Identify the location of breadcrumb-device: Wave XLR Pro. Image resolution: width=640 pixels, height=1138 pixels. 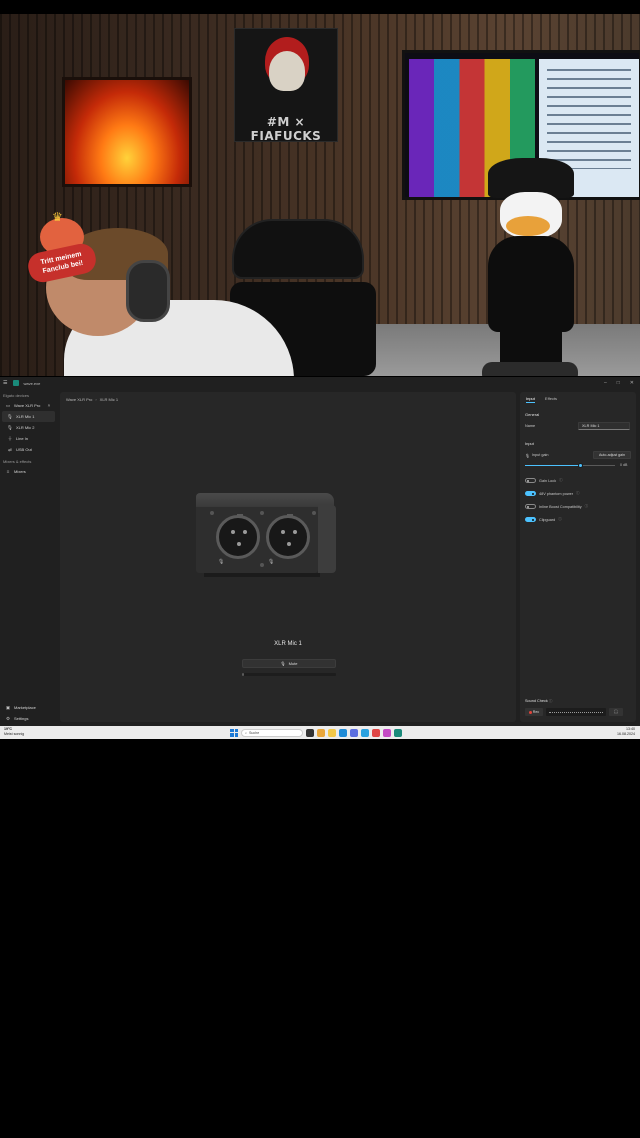
(79, 399).